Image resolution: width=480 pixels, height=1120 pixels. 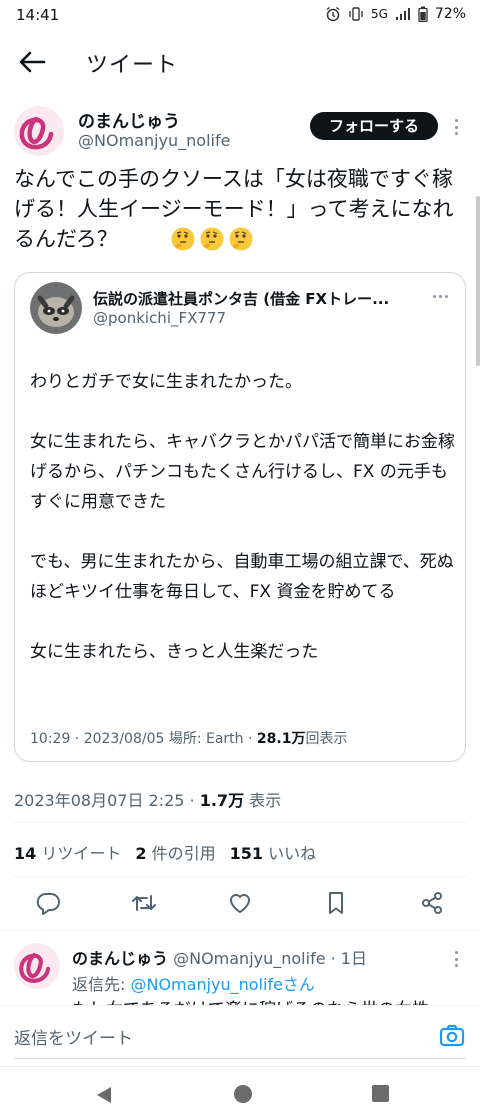 I want to click on author-handle: @NOmanjyu_nolife, so click(x=154, y=140).